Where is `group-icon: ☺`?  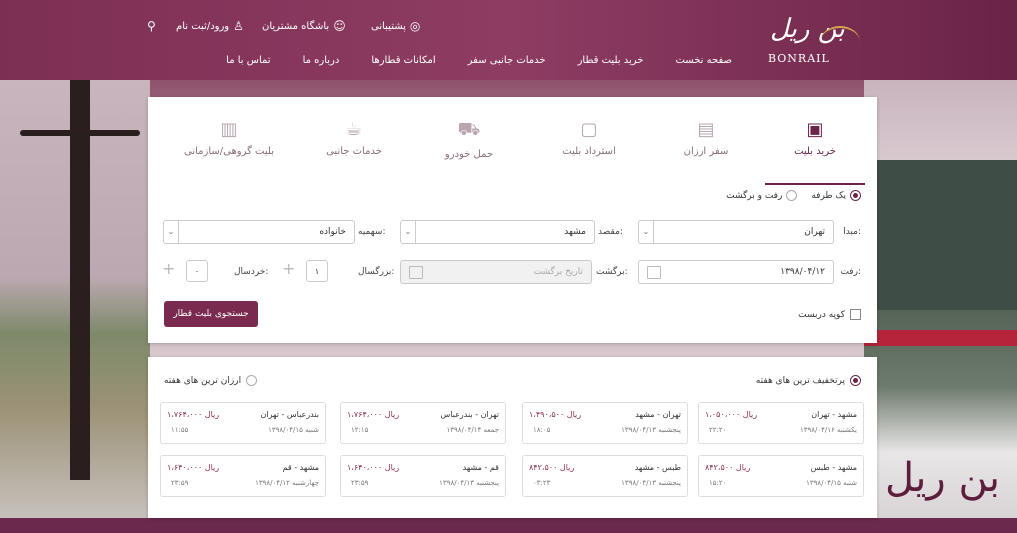 group-icon: ☺ is located at coordinates (339, 26).